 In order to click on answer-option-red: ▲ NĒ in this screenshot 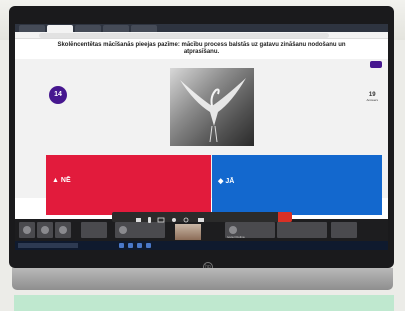, I will do `click(128, 185)`.